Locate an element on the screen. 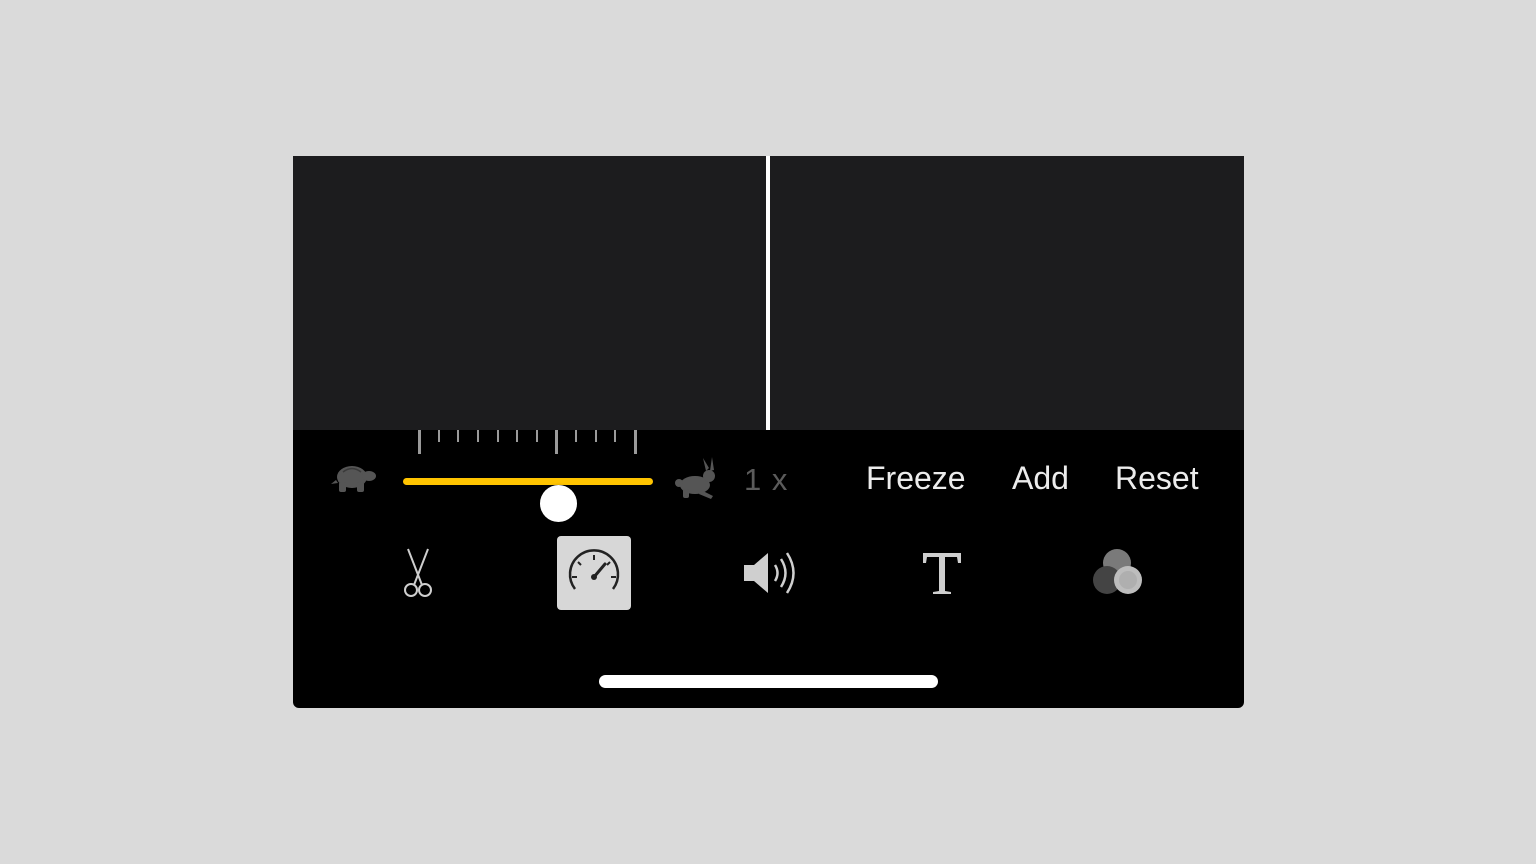  scissors-tool-button is located at coordinates (418, 573).